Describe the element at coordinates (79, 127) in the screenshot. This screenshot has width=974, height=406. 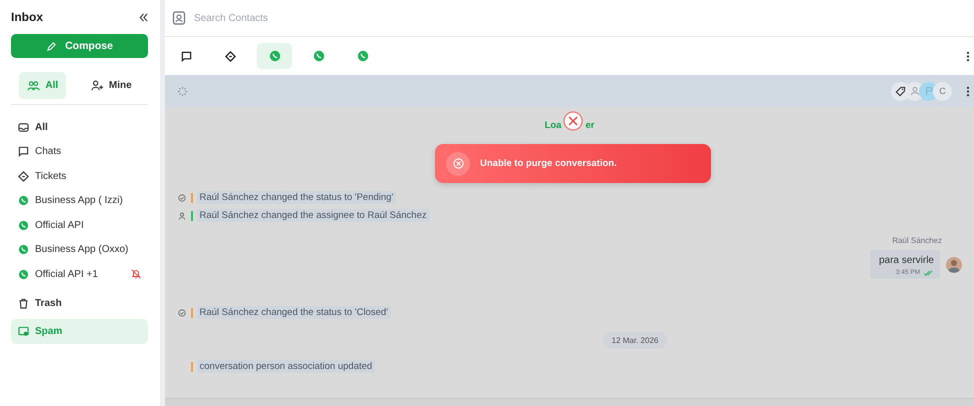
I see `sidebar-item: All` at that location.